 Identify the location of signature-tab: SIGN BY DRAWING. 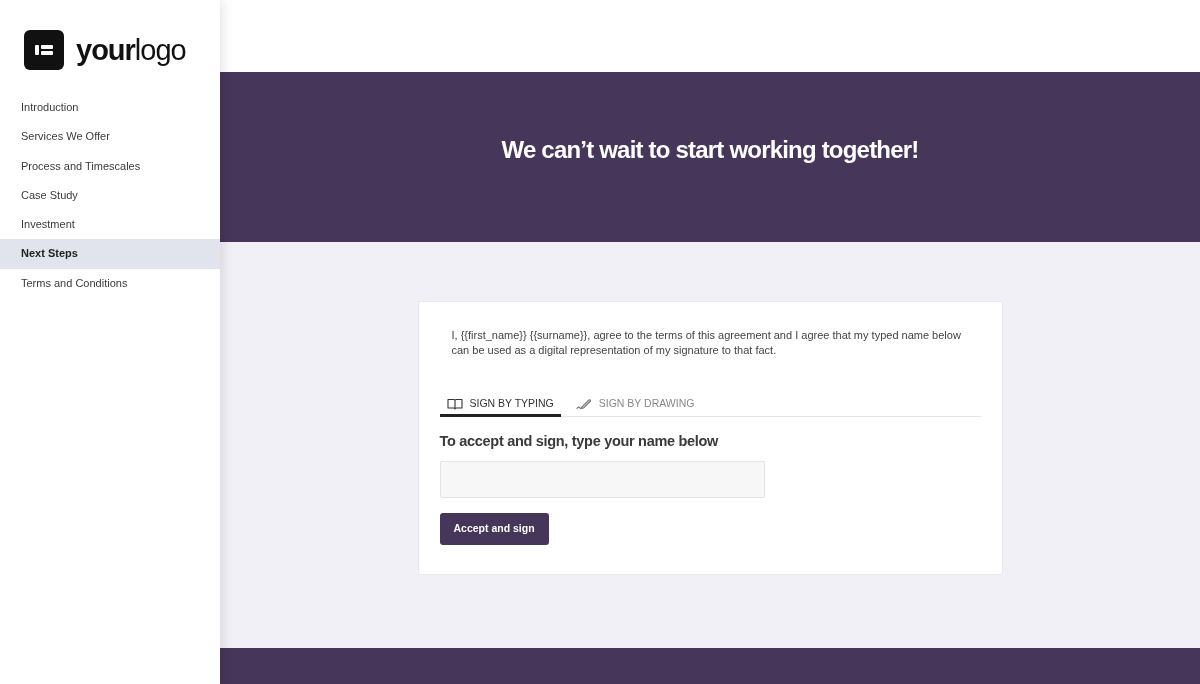
(635, 405).